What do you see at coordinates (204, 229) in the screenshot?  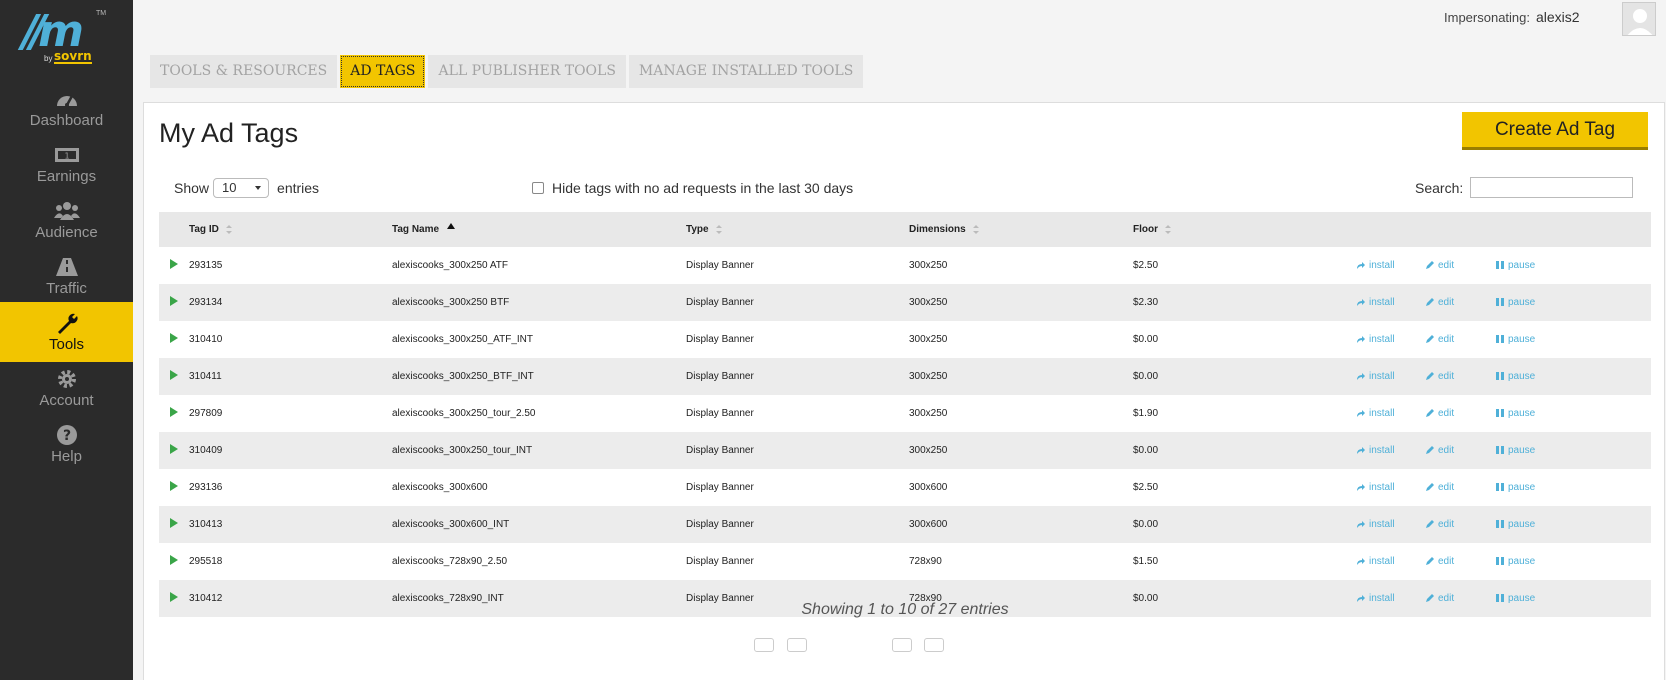 I see `column-label: Tag ID` at bounding box center [204, 229].